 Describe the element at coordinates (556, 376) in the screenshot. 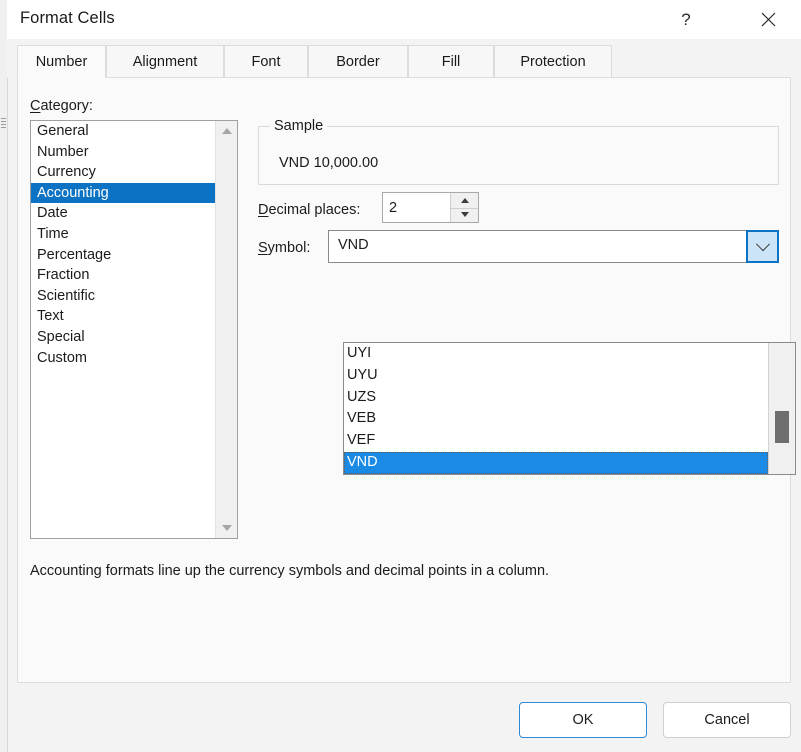

I see `symbol-option: UYU` at that location.